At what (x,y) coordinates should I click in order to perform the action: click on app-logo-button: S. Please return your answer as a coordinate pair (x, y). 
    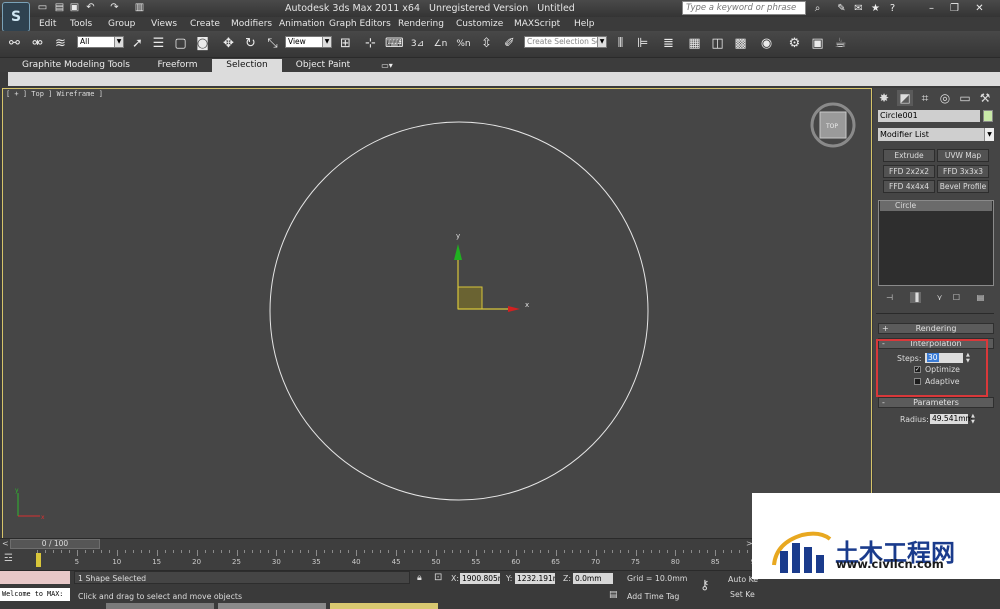
    Looking at the image, I should click on (16, 17).